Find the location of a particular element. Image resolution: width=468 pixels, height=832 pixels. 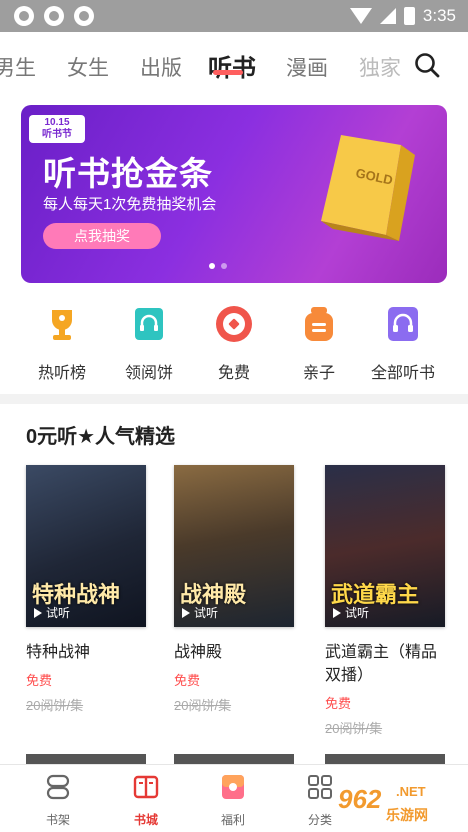

nav-bookstore: 书城 is located at coordinates (146, 800).